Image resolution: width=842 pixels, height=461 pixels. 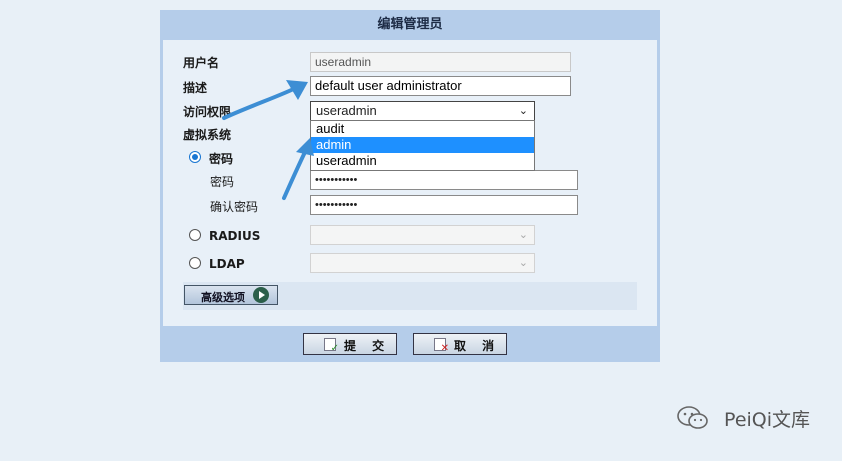 What do you see at coordinates (298, 169) in the screenshot?
I see `arrow-to-dropdown` at bounding box center [298, 169].